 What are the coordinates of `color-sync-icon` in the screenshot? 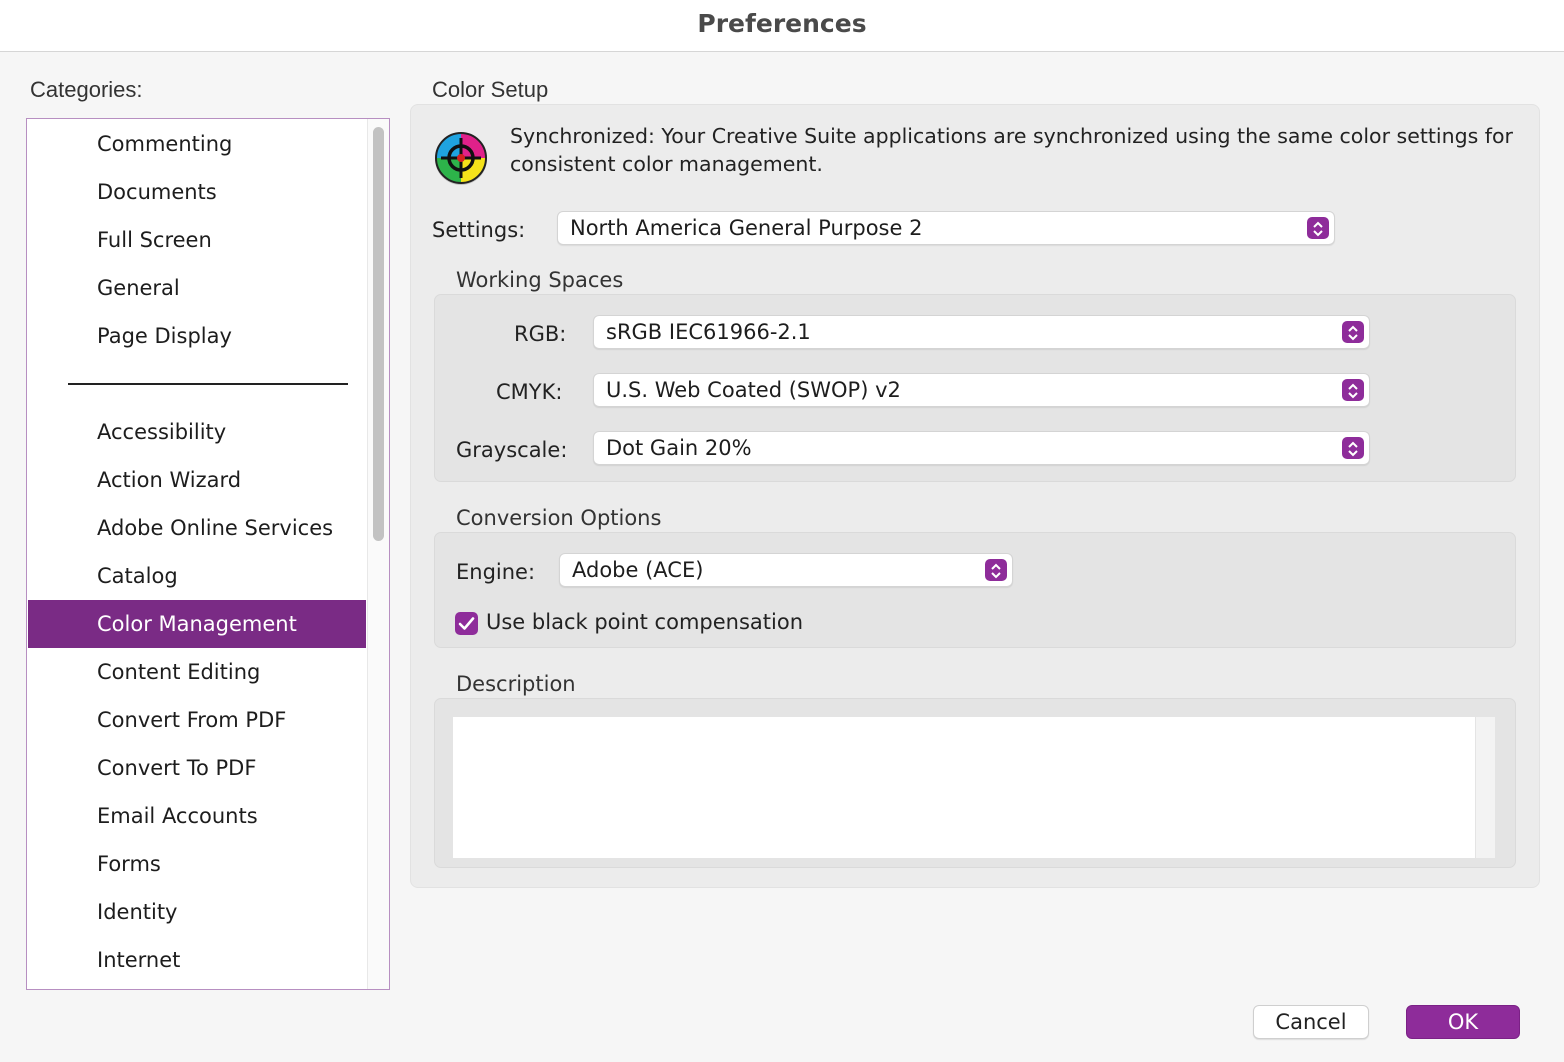 It's located at (461, 158).